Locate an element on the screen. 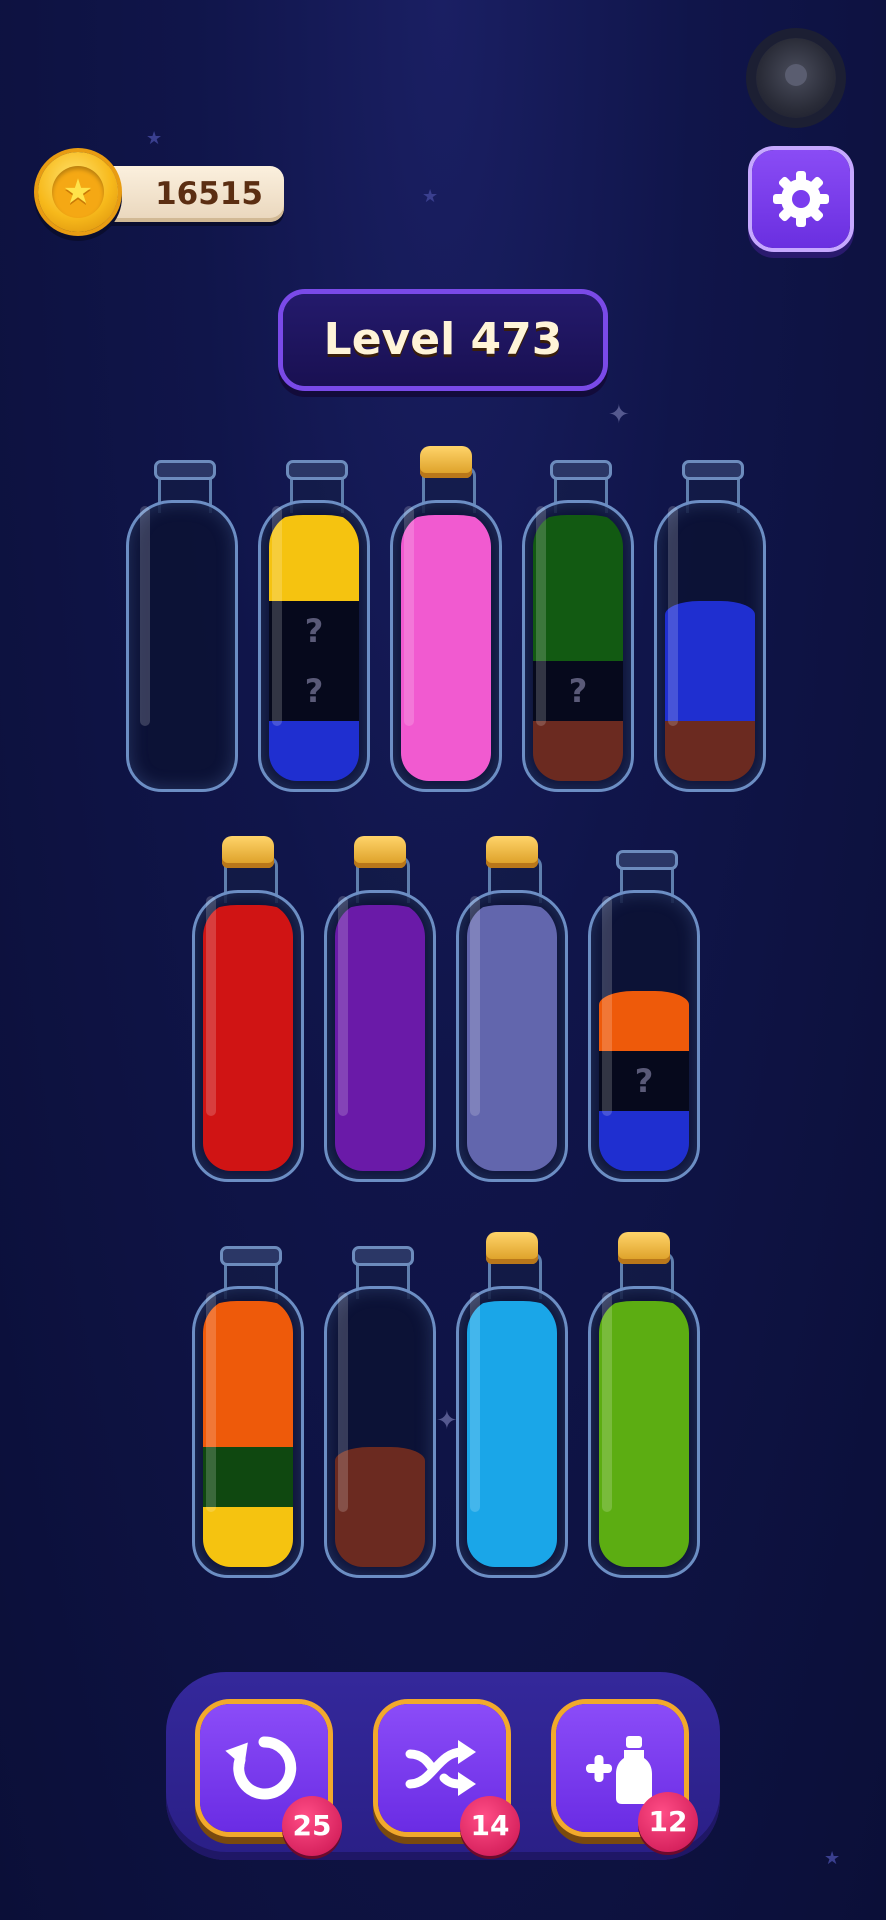 The image size is (886, 1920). add-bottle-icon is located at coordinates (619, 1770).